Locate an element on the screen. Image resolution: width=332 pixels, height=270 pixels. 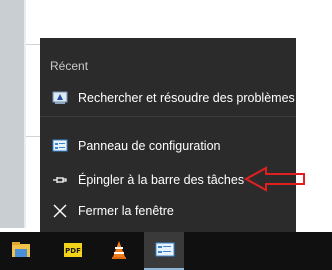
control-panel-icon is located at coordinates (165, 250).